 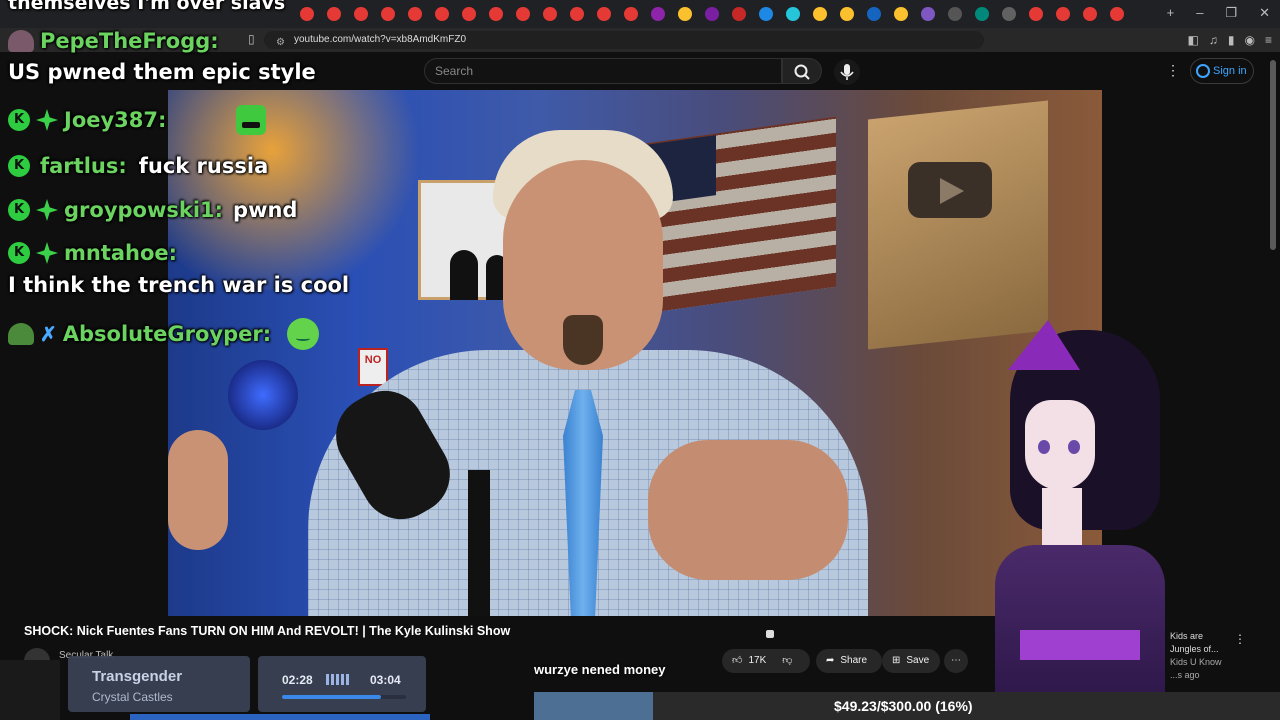 What do you see at coordinates (1250, 40) in the screenshot?
I see `profile-icon: ◉` at bounding box center [1250, 40].